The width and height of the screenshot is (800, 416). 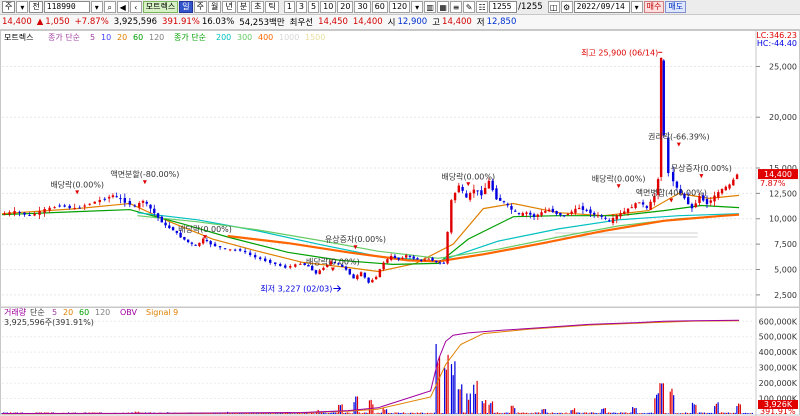 What do you see at coordinates (200, 7) in the screenshot?
I see `tab-week: 주` at bounding box center [200, 7].